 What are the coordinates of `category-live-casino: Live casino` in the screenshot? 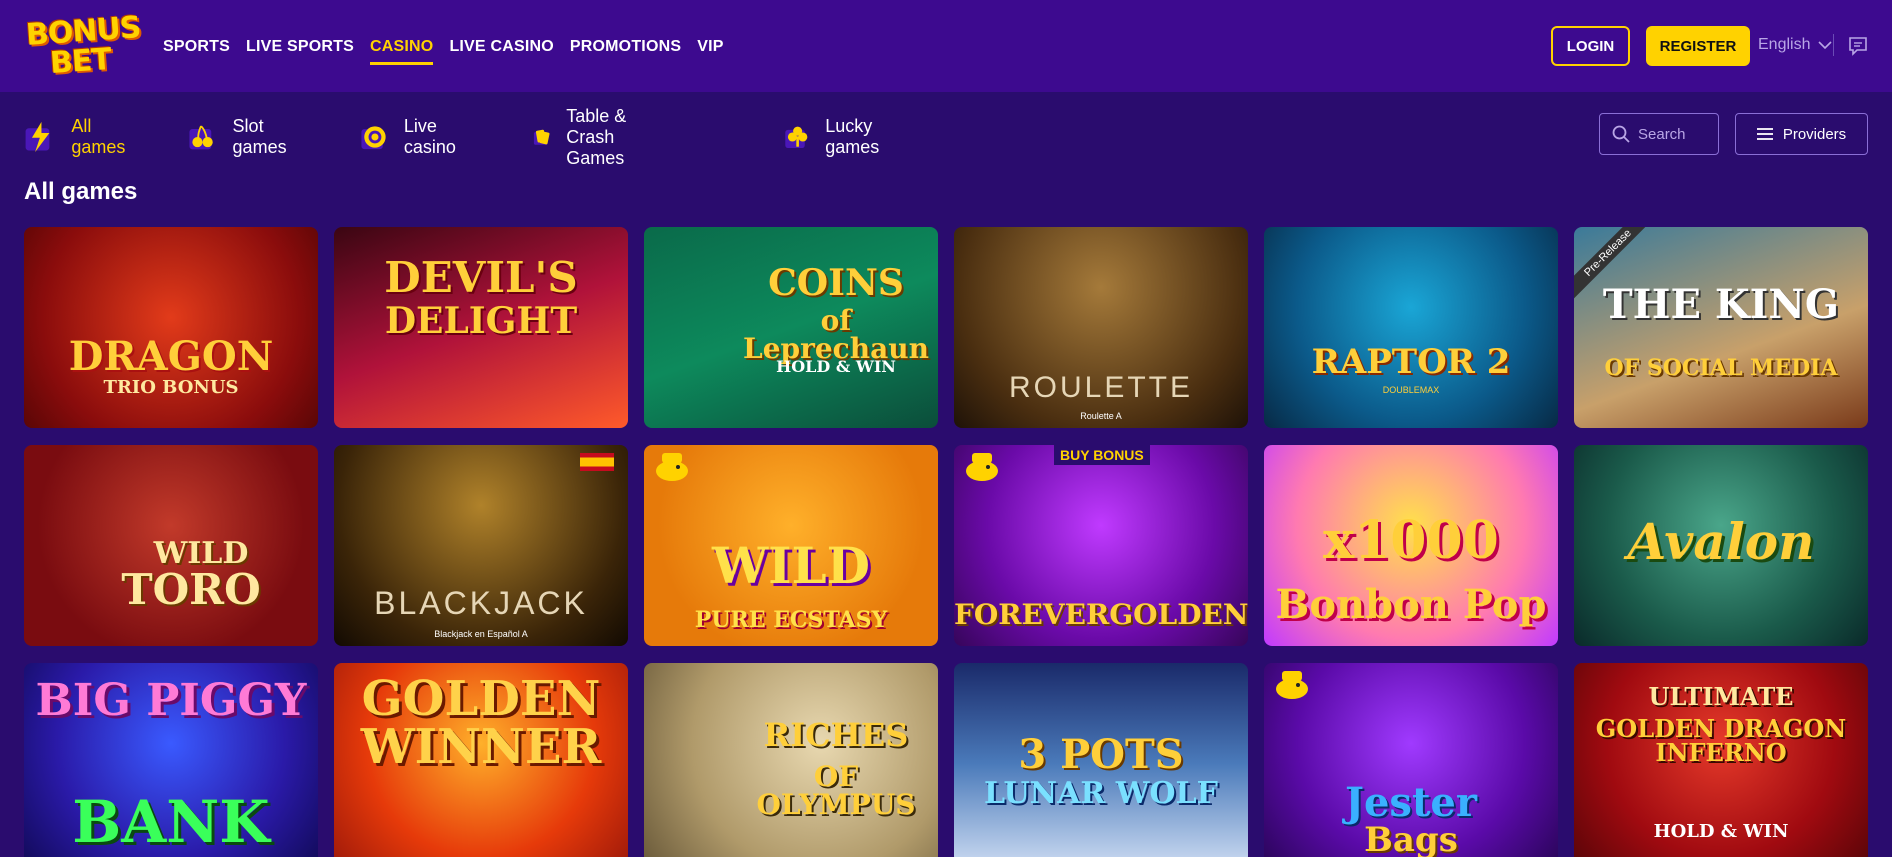 It's located at (414, 137).